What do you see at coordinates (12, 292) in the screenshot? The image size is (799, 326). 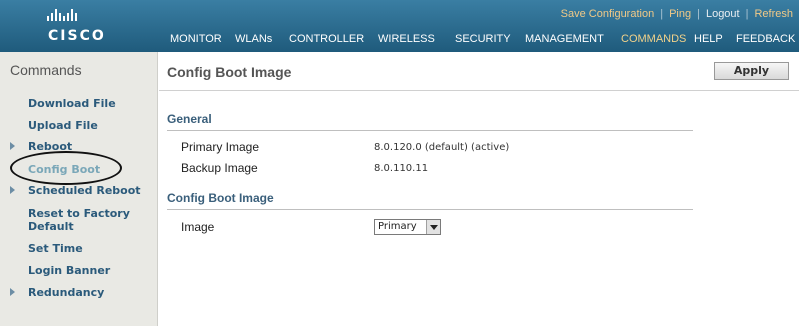 I see `redundancy-expand-icon` at bounding box center [12, 292].